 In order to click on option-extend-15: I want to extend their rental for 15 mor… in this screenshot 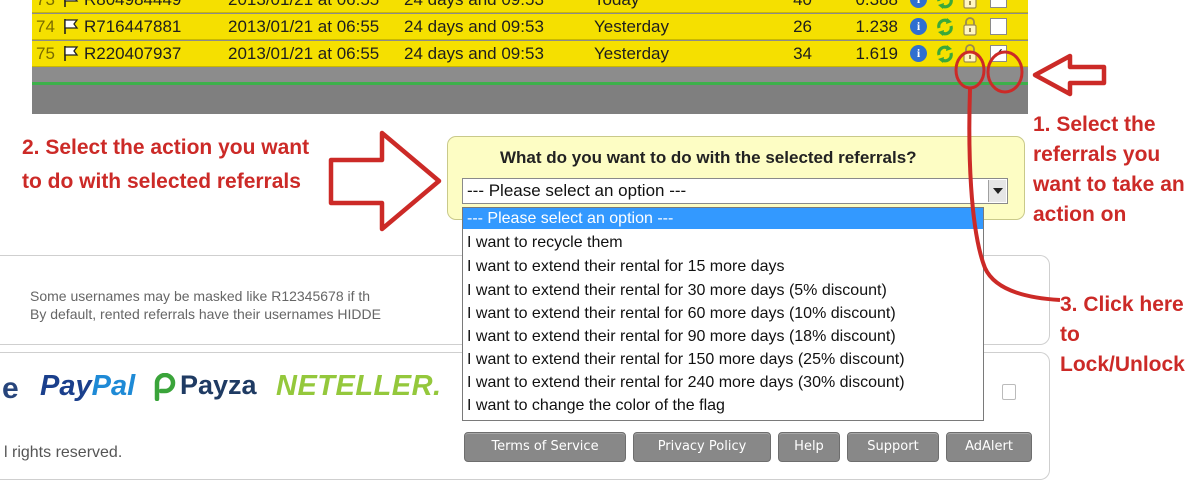, I will do `click(723, 266)`.